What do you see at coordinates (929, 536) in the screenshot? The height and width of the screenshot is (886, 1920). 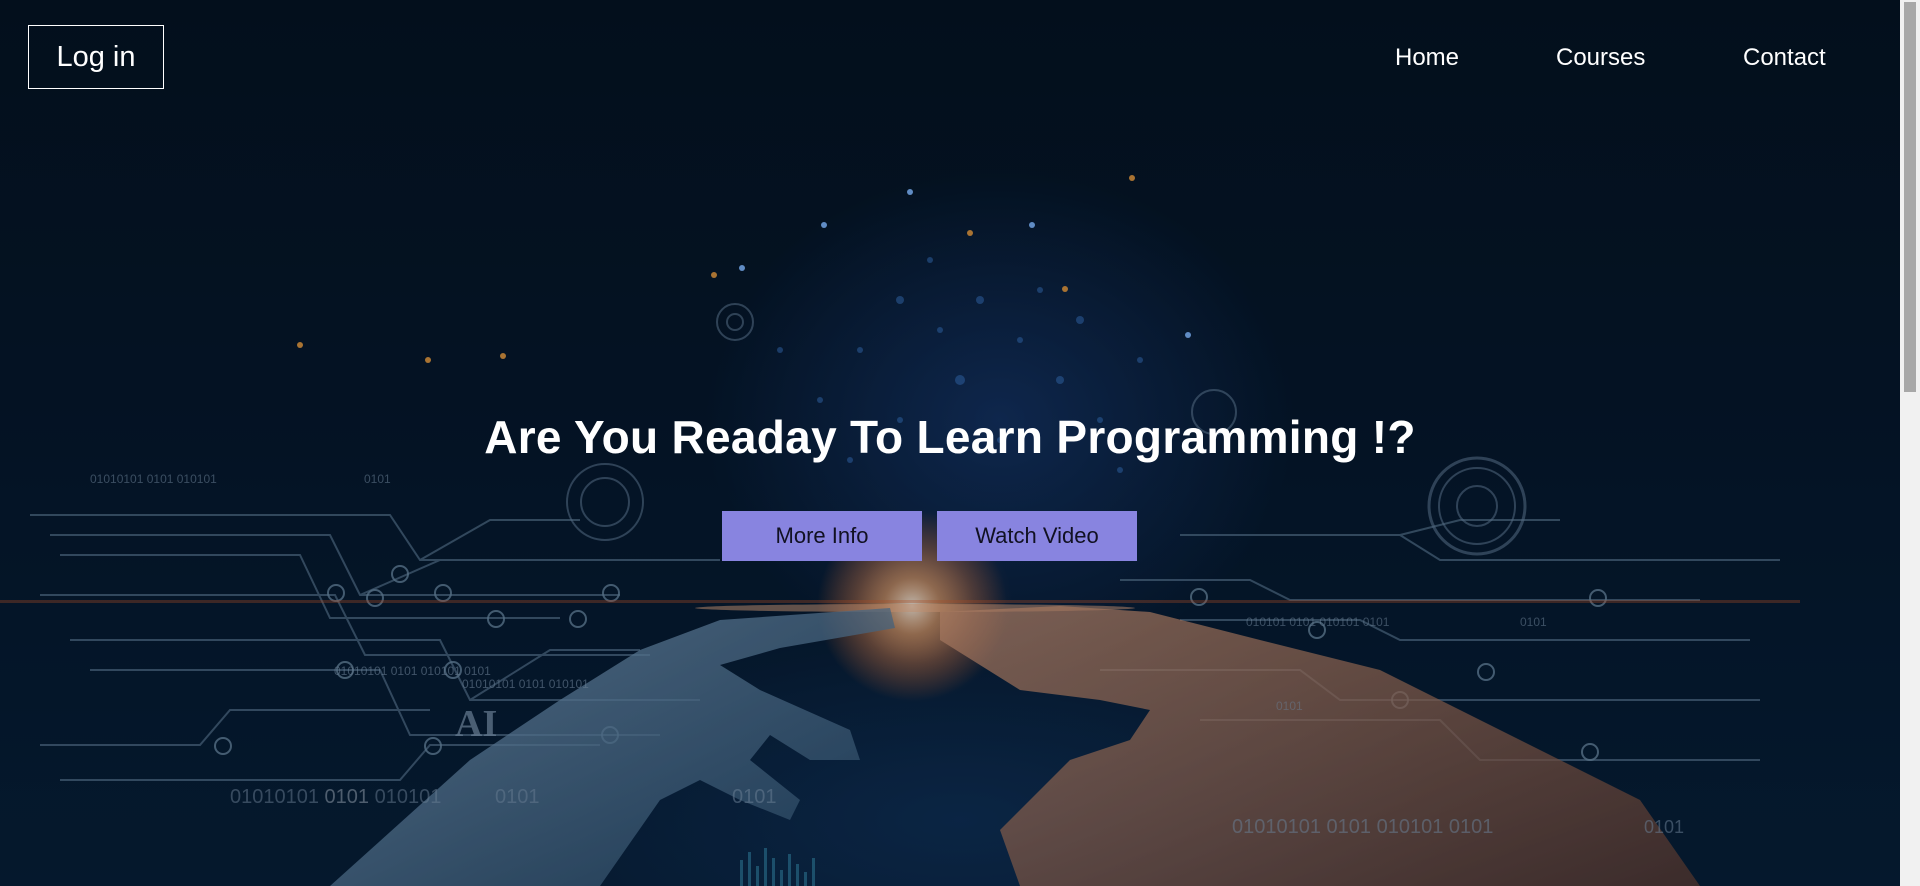 I see `hero-button-group: More Info Watch Video` at bounding box center [929, 536].